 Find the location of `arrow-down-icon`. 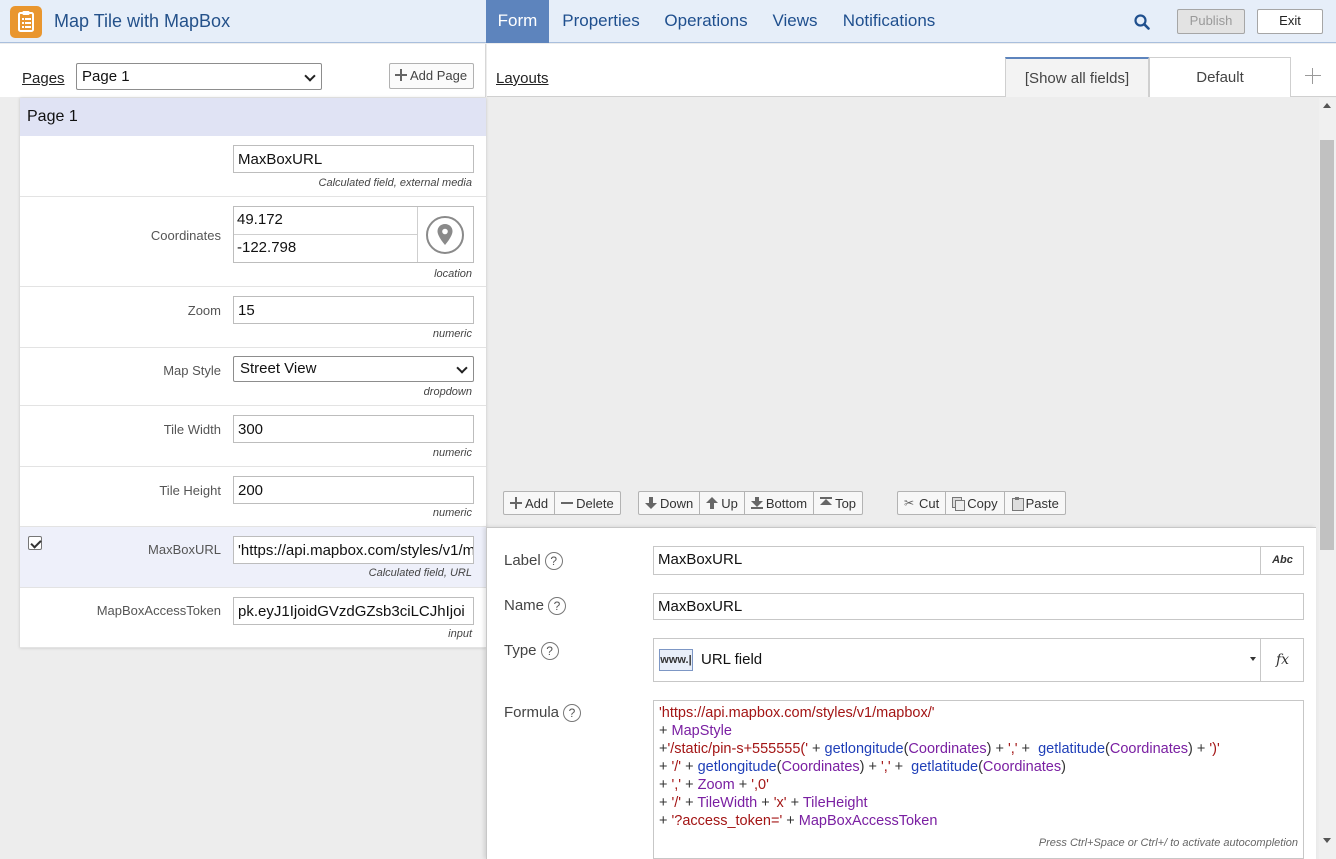

arrow-down-icon is located at coordinates (651, 503).